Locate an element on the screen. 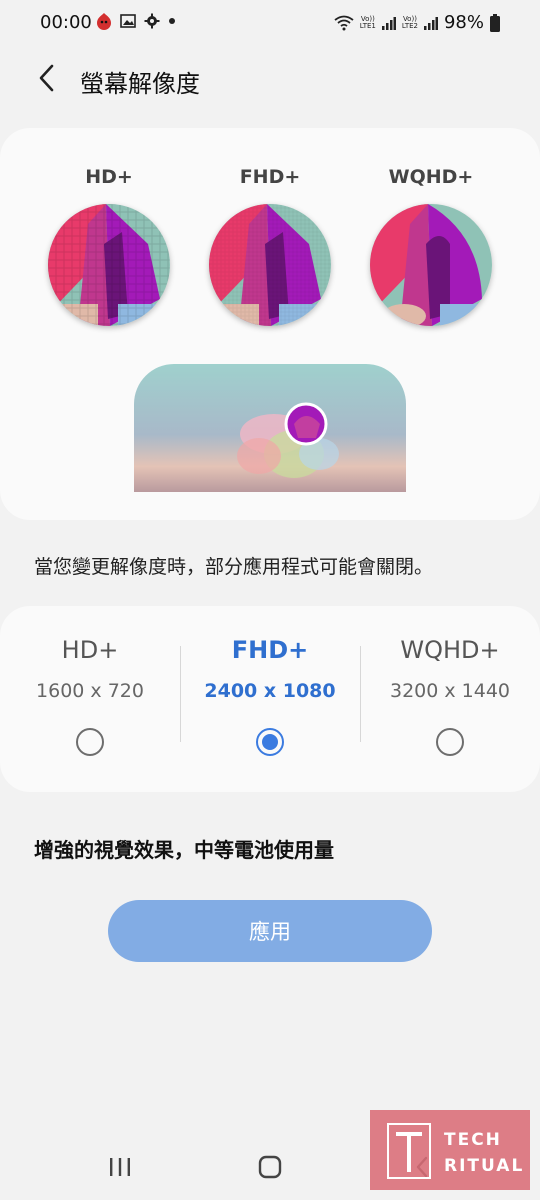  option-name: HD+ is located at coordinates (90, 650).